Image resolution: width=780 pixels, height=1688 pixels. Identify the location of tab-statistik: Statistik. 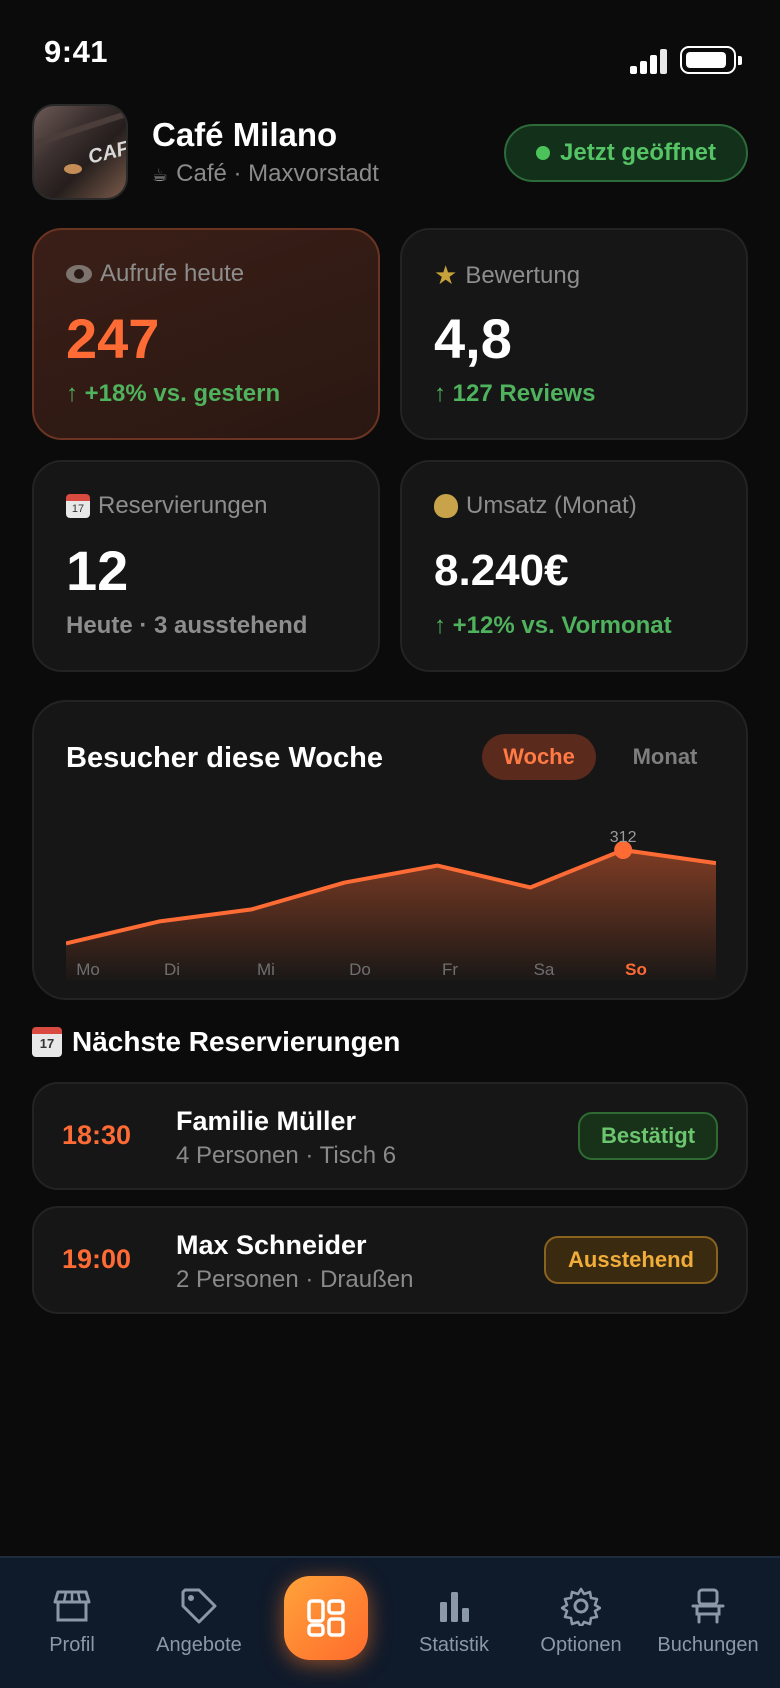
(454, 1621).